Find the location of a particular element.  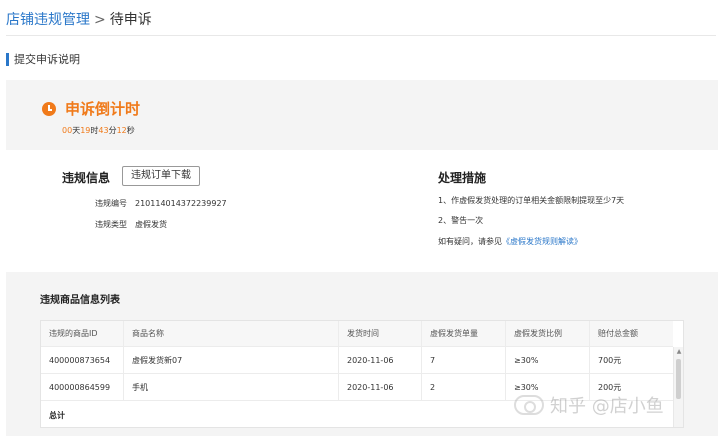

countdown-seconds-unit: 秒 is located at coordinates (130, 130).